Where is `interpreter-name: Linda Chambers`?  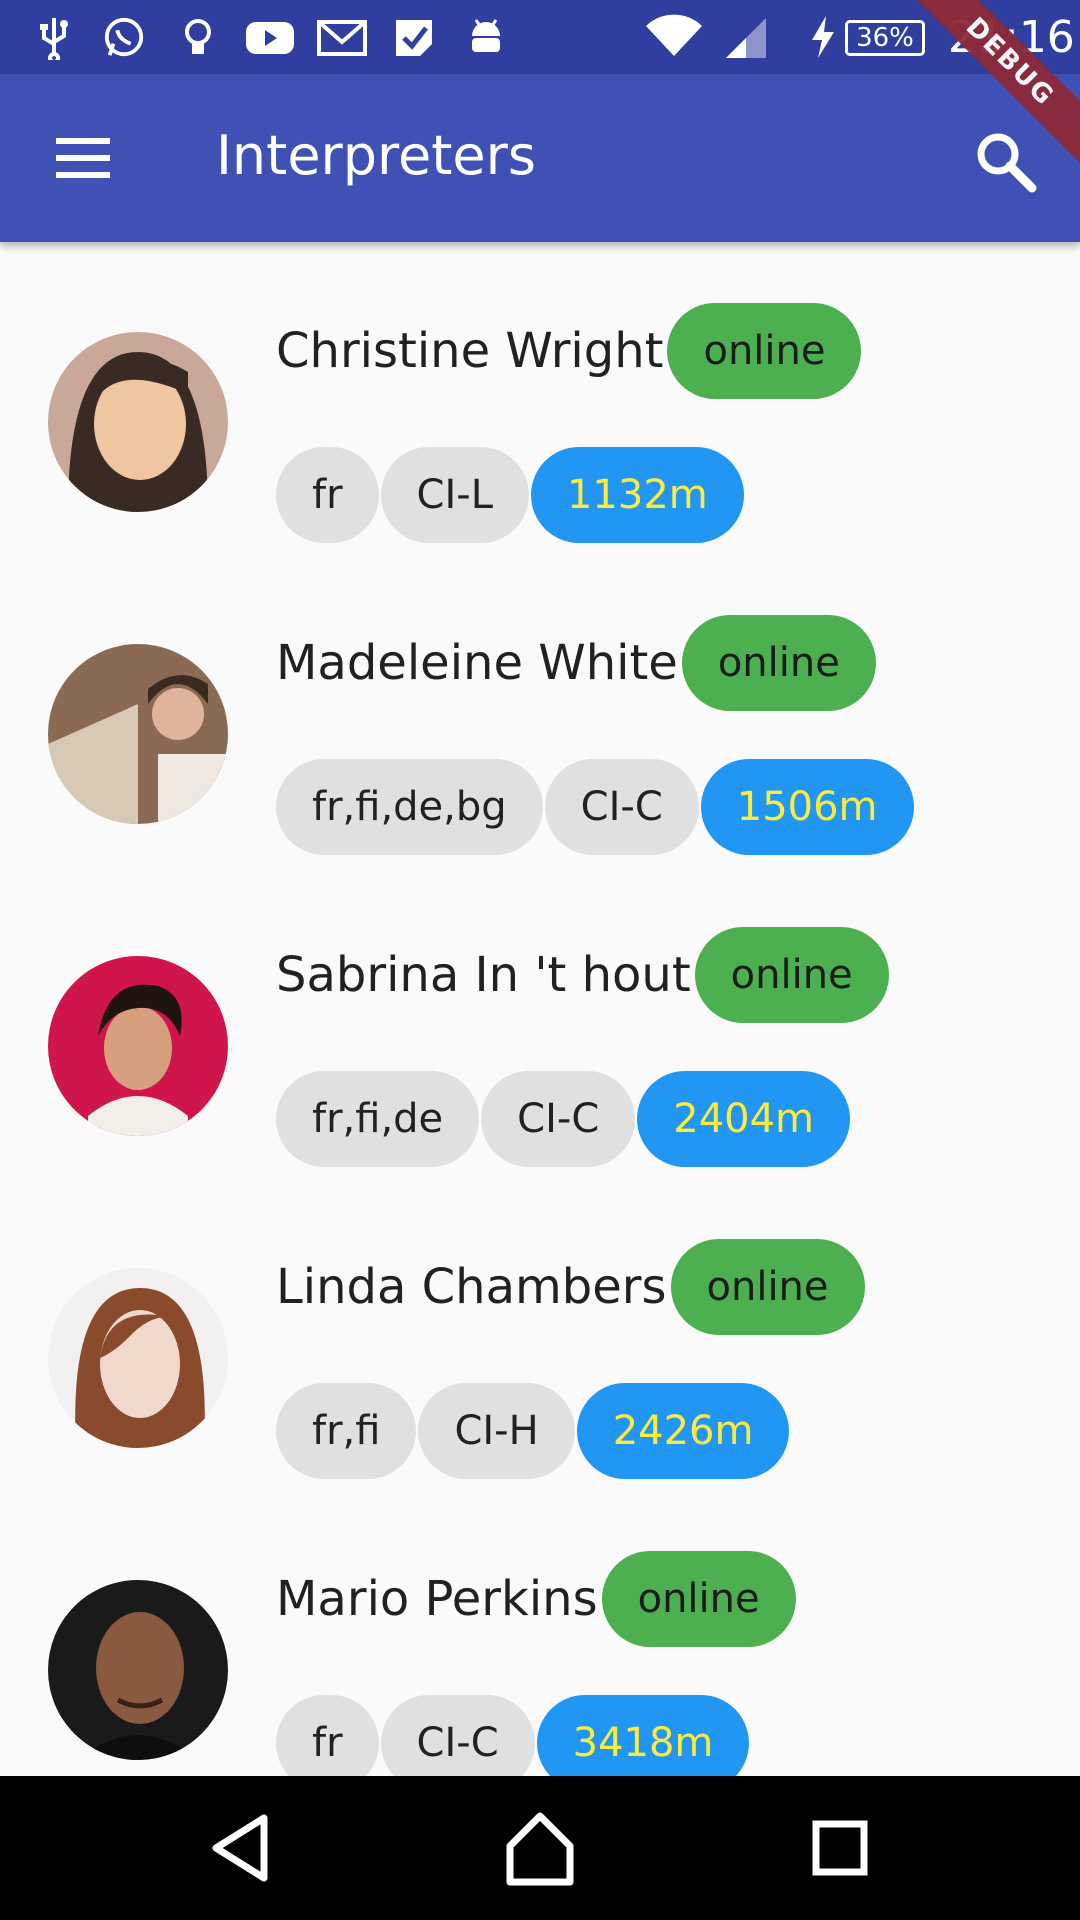
interpreter-name: Linda Chambers is located at coordinates (471, 1287).